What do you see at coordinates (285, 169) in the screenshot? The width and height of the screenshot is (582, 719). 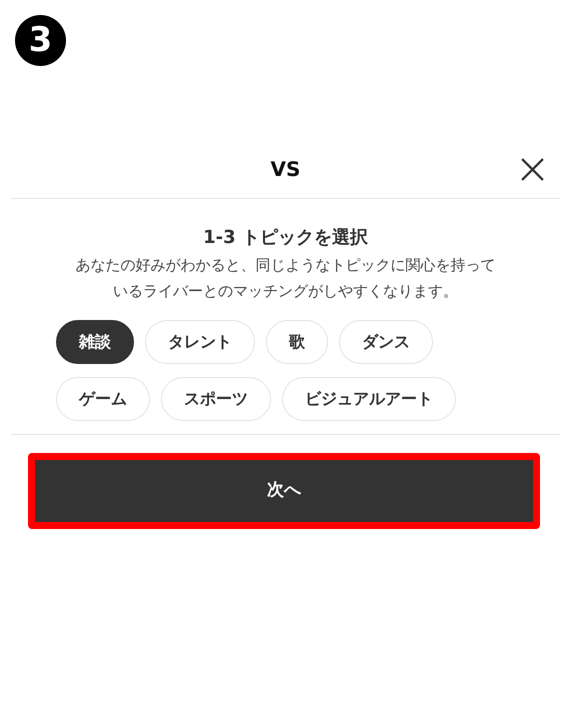 I see `dialog-title: VS` at bounding box center [285, 169].